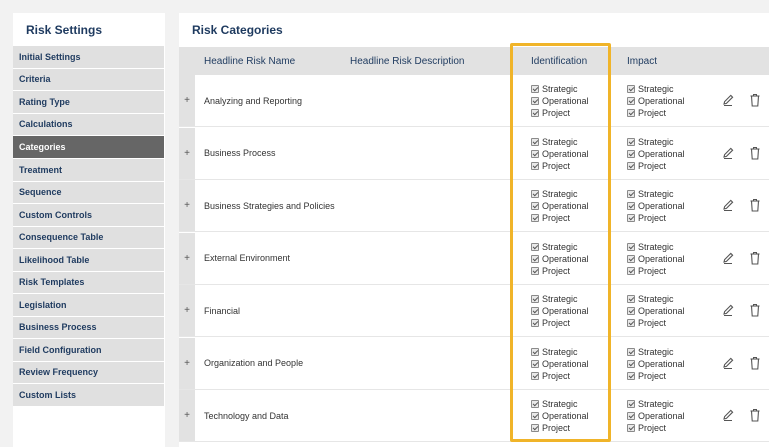 This screenshot has width=769, height=447. What do you see at coordinates (560, 206) in the screenshot?
I see `identification-option-operational: Operational` at bounding box center [560, 206].